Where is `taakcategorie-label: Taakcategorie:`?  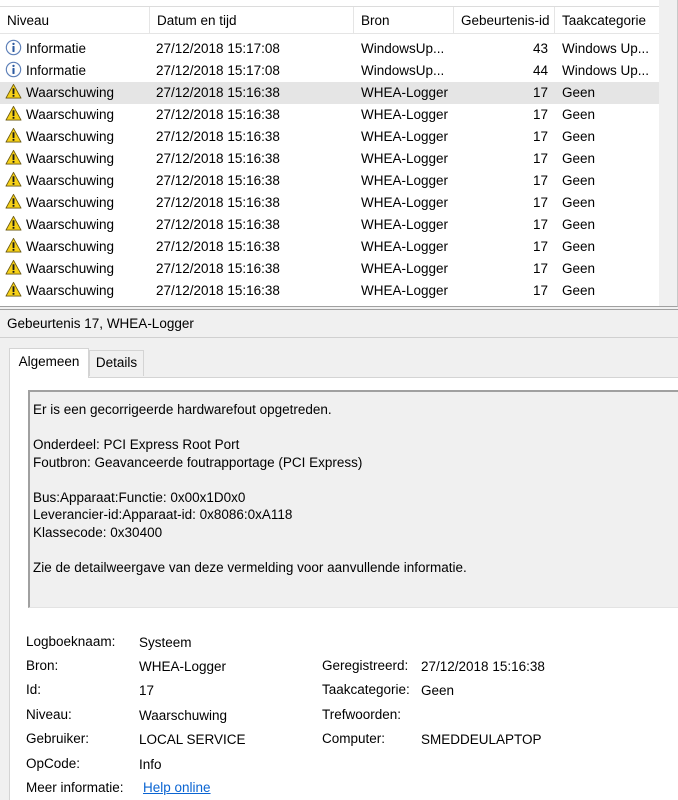 taakcategorie-label: Taakcategorie: is located at coordinates (366, 689).